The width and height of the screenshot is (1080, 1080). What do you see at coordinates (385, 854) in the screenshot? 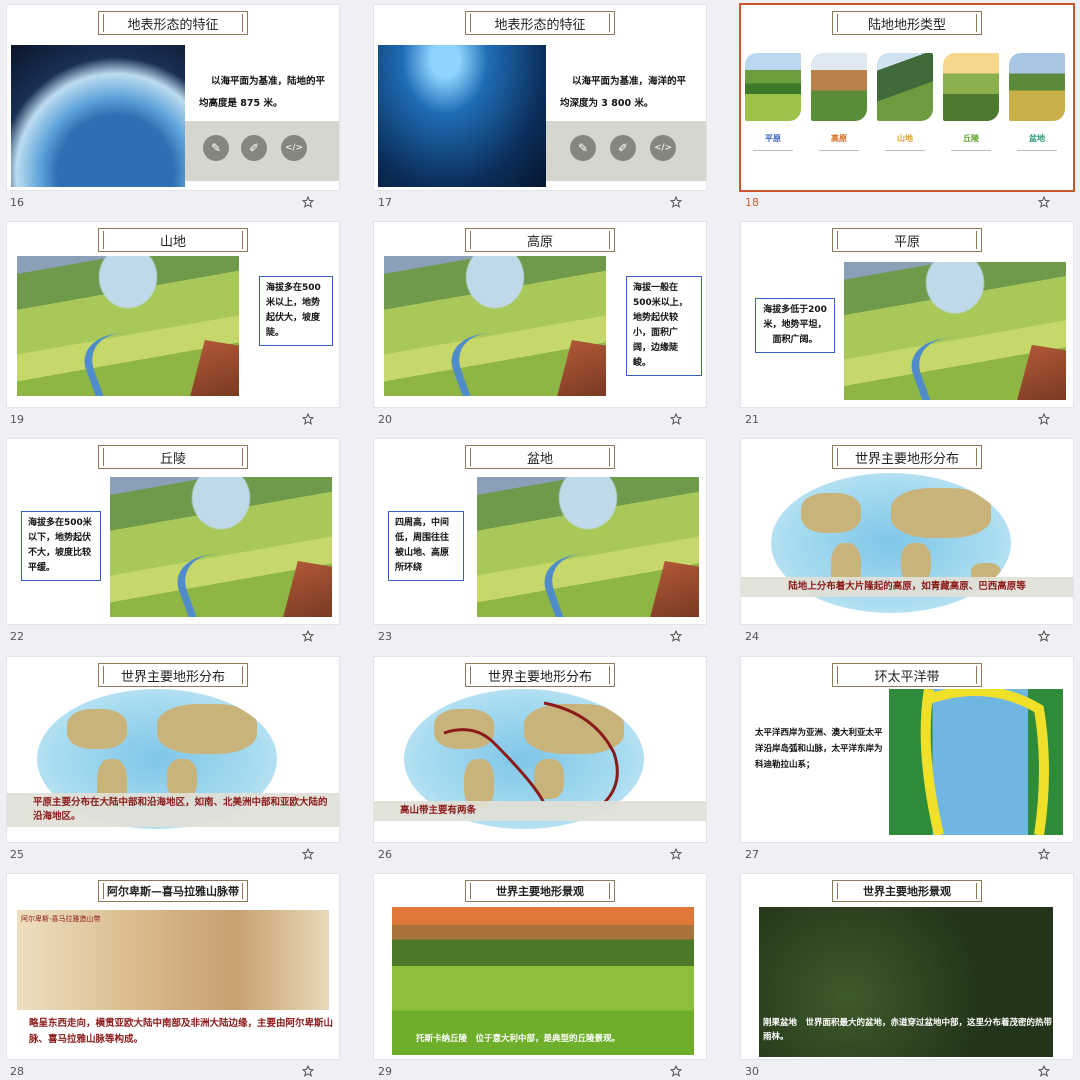
I see `slide-number: 26` at bounding box center [385, 854].